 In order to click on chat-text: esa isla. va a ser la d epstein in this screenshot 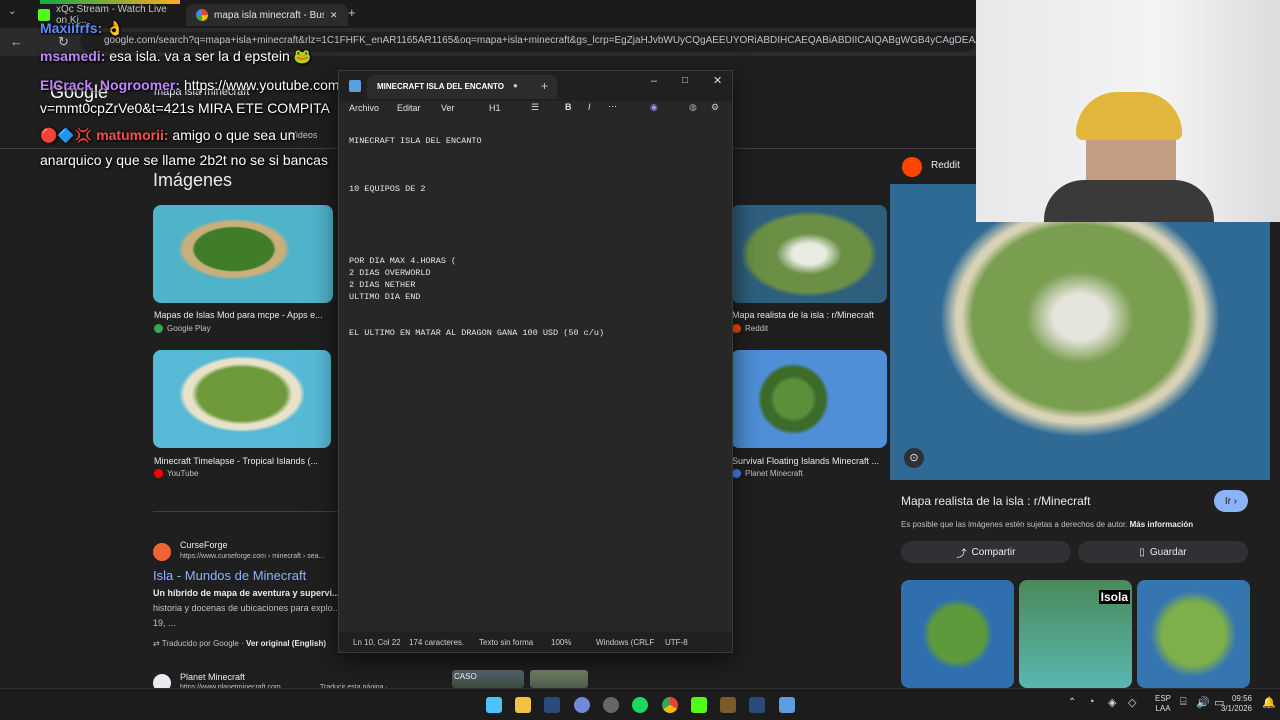, I will do `click(199, 56)`.